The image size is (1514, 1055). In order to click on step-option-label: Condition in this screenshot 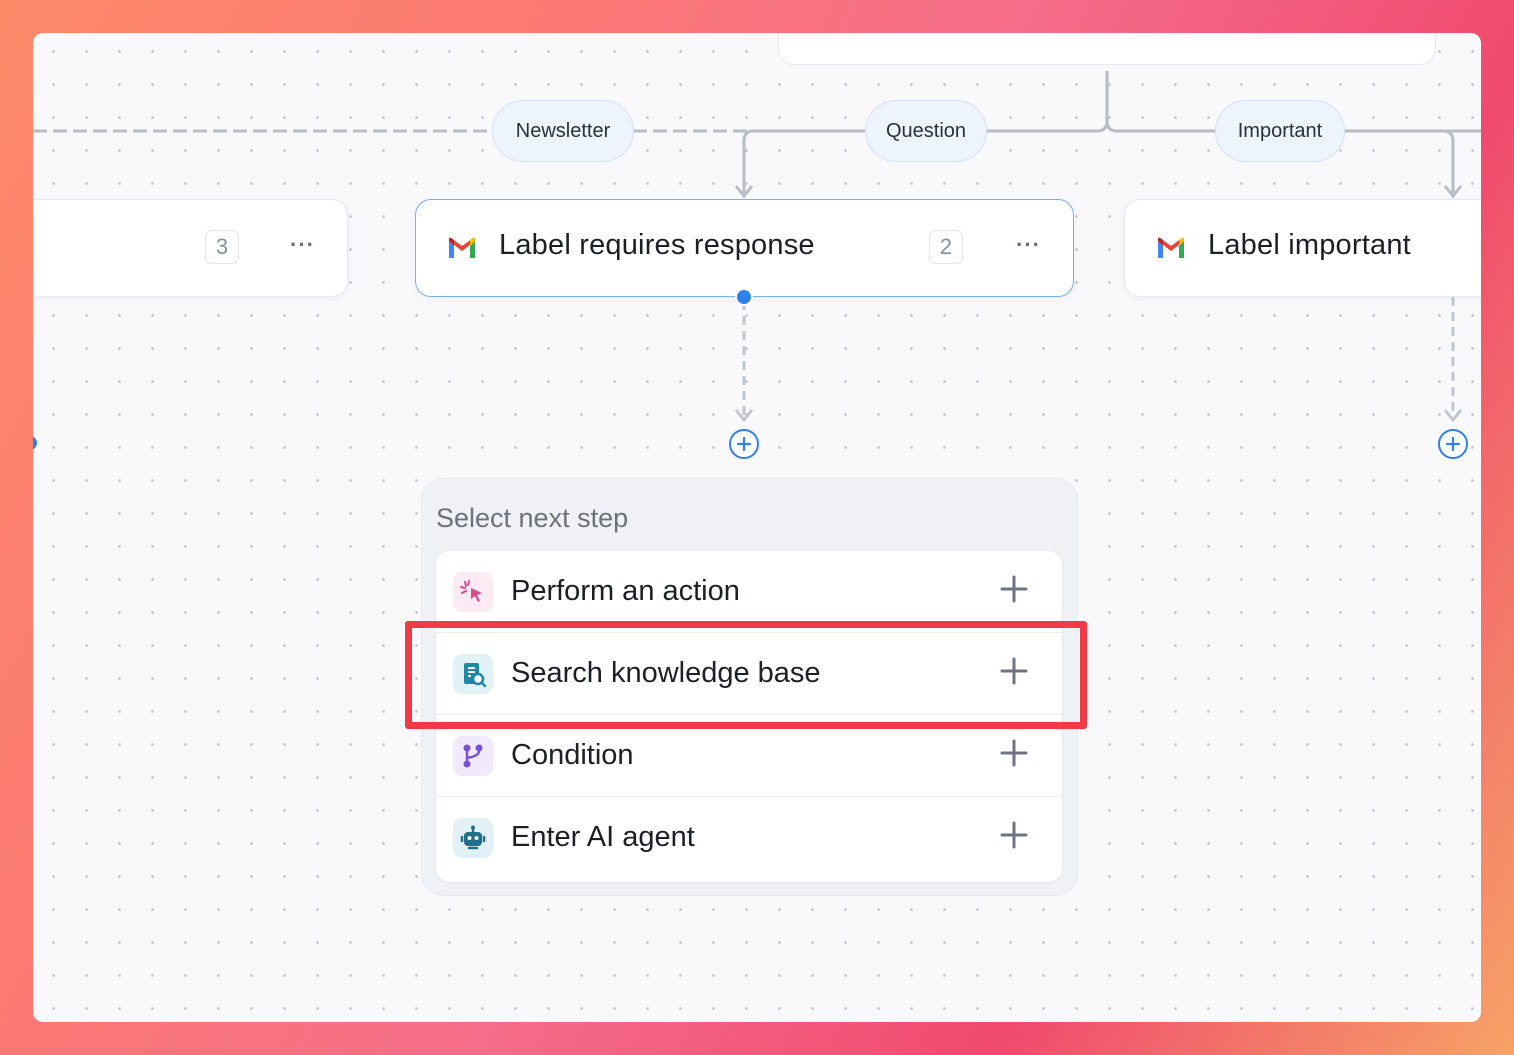, I will do `click(572, 755)`.